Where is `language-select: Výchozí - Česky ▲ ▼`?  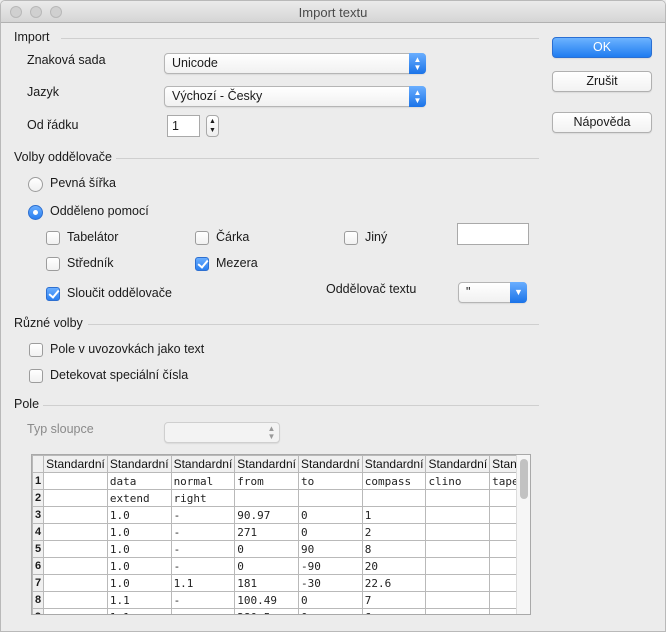
language-select: Výchozí - Česky ▲ ▼ is located at coordinates (295, 96).